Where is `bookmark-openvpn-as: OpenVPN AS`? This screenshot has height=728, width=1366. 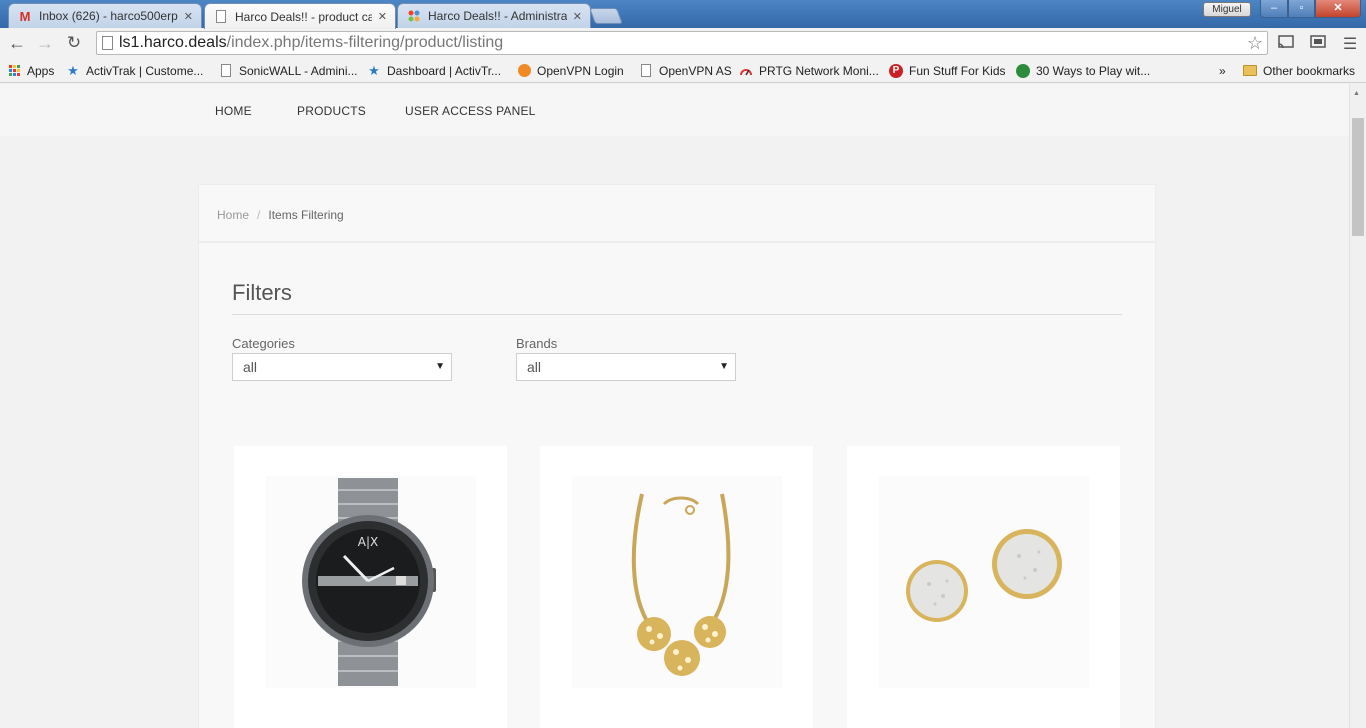 bookmark-openvpn-as: OpenVPN AS is located at coordinates (685, 70).